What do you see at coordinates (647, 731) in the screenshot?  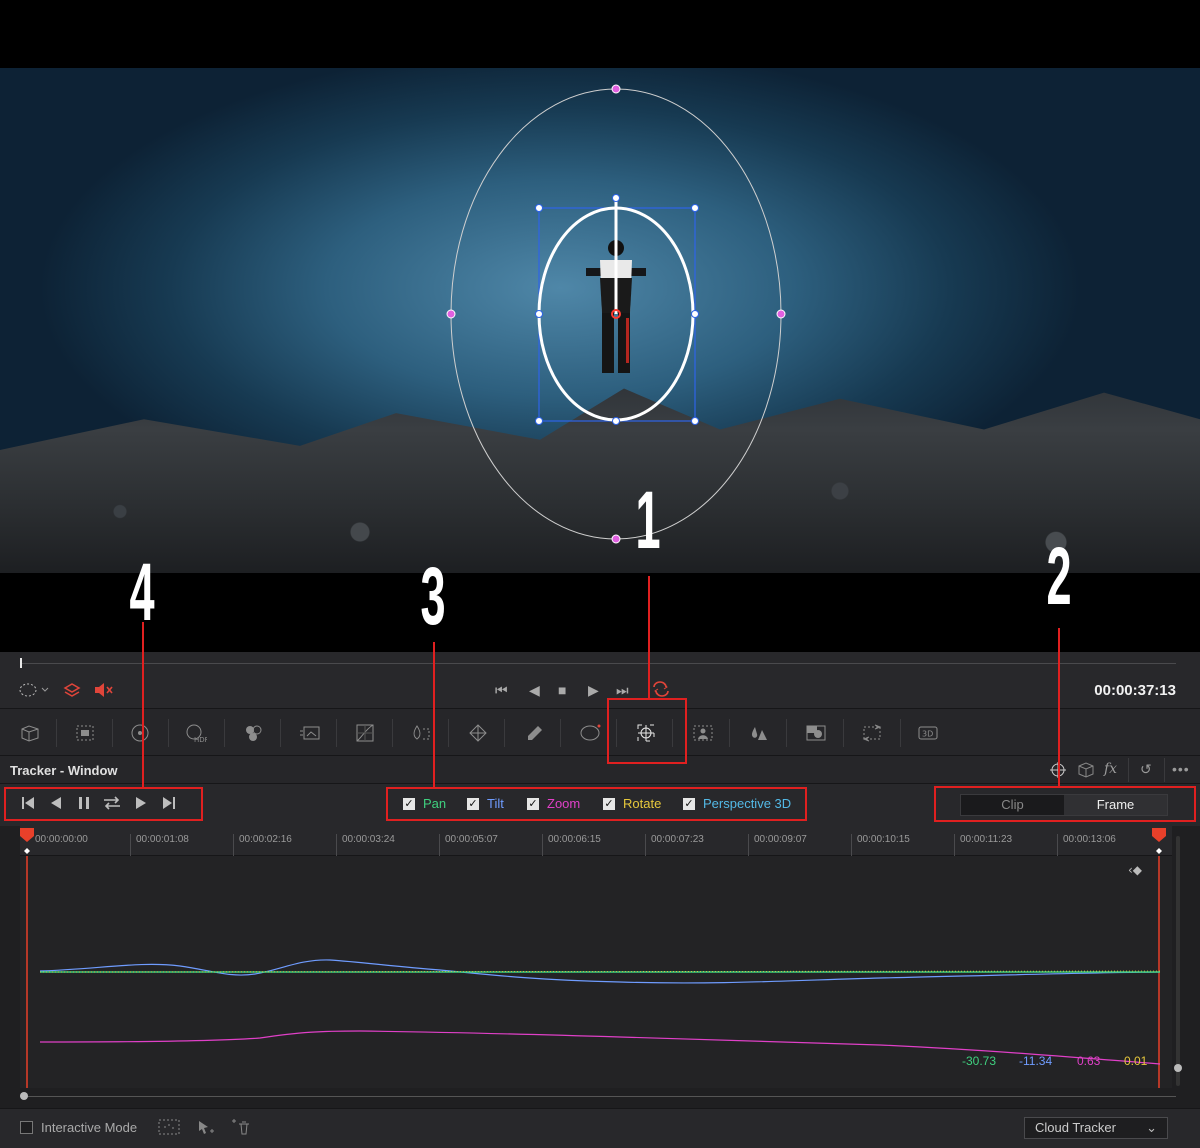 I see `highlight-box-tracker-tool` at bounding box center [647, 731].